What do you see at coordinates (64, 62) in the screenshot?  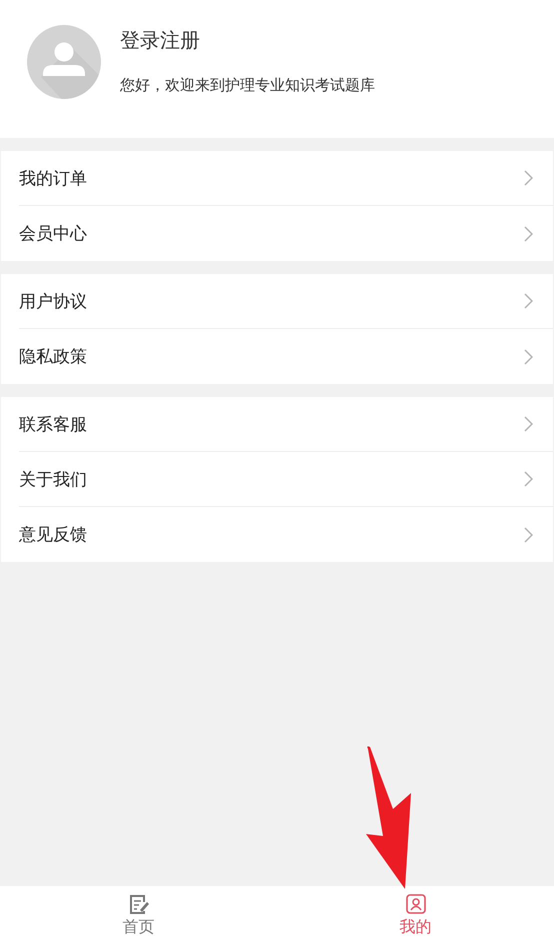 I see `avatar-icon` at bounding box center [64, 62].